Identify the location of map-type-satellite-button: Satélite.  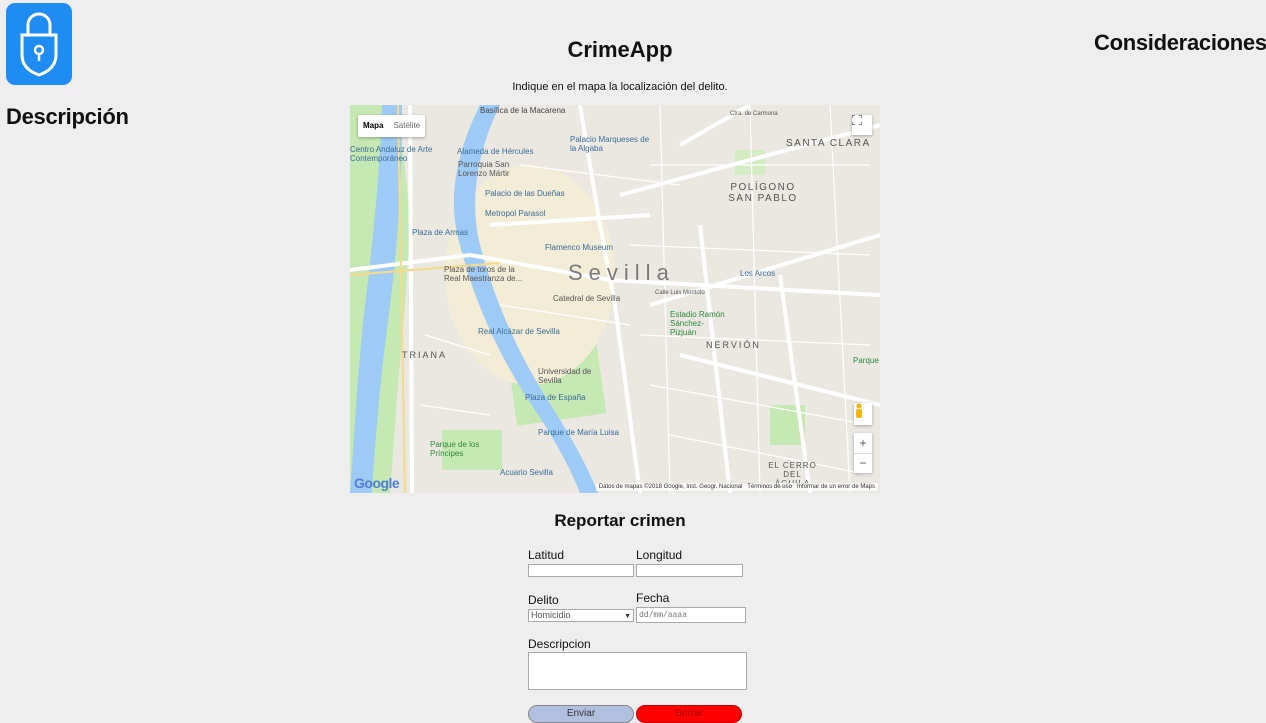
(406, 126).